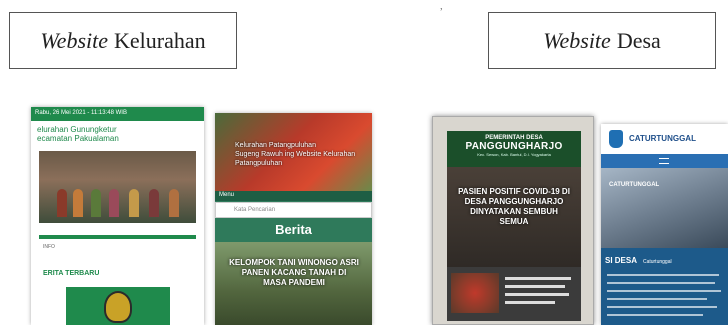  I want to click on site-title-line1: elurahan Gunungketur, so click(77, 129).